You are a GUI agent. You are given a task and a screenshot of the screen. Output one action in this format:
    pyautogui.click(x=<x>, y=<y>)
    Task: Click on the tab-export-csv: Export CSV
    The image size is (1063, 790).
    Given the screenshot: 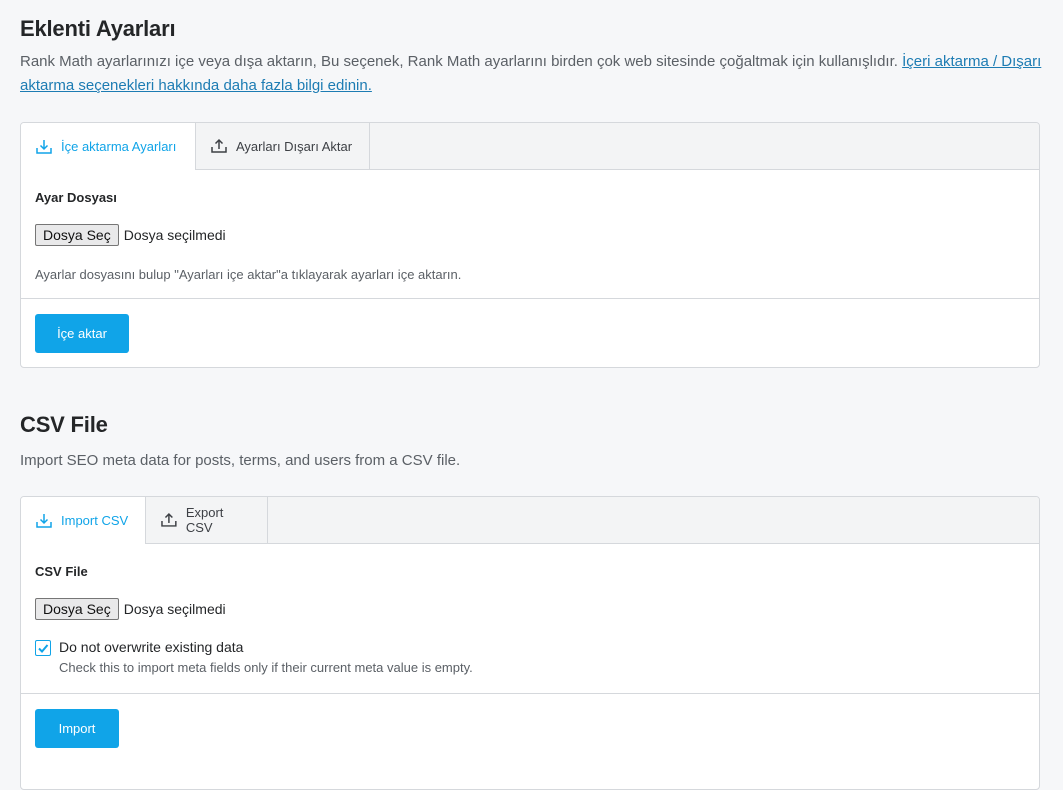 What is the action you would take?
    pyautogui.click(x=207, y=520)
    